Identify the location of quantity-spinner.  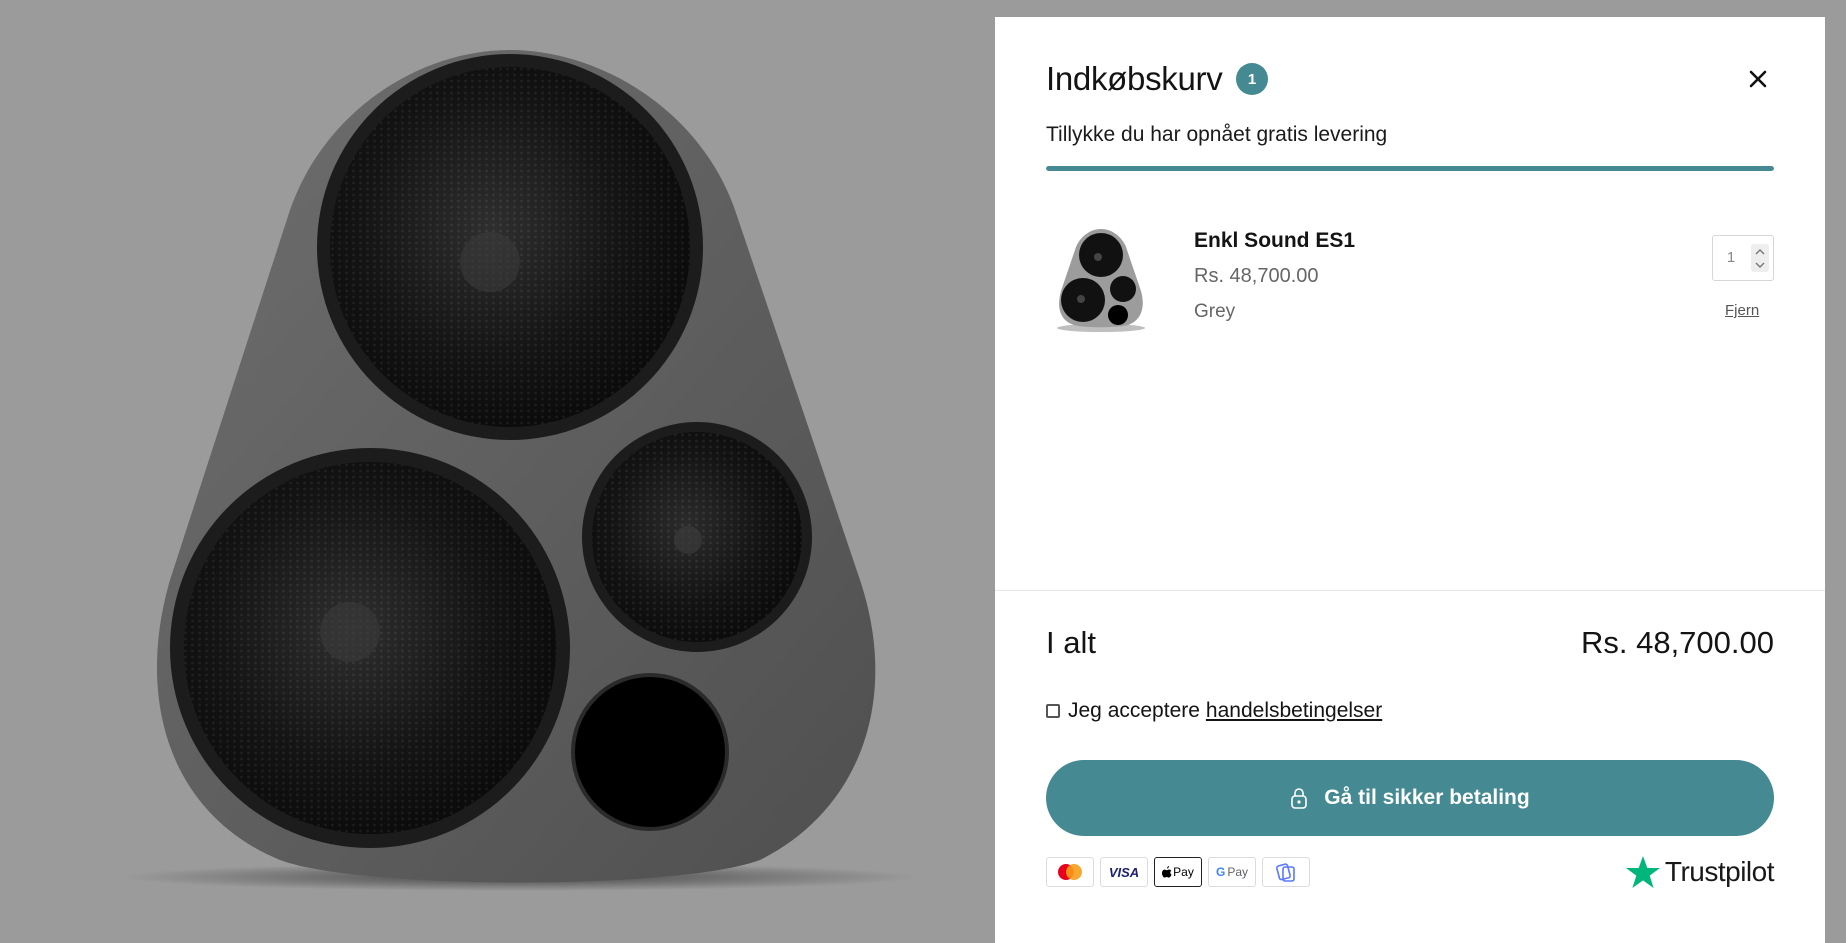
(1760, 258).